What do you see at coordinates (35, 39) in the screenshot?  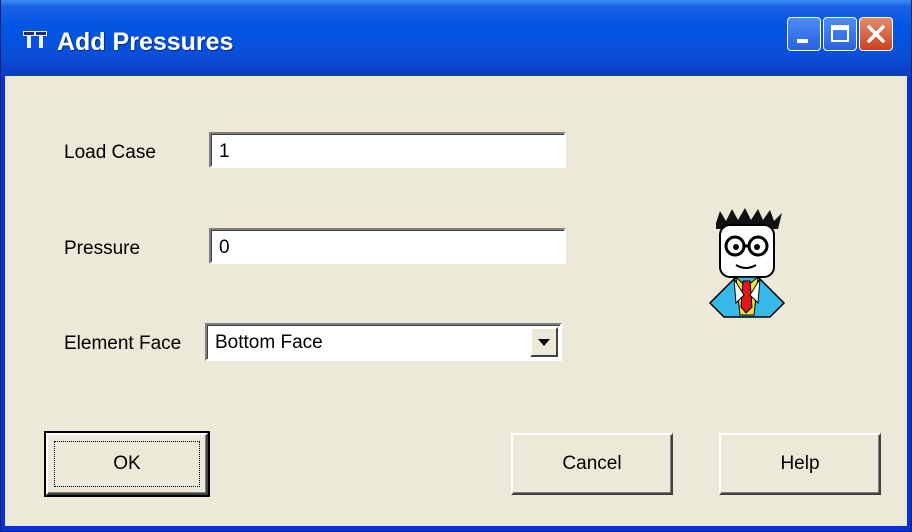 I see `app-icon` at bounding box center [35, 39].